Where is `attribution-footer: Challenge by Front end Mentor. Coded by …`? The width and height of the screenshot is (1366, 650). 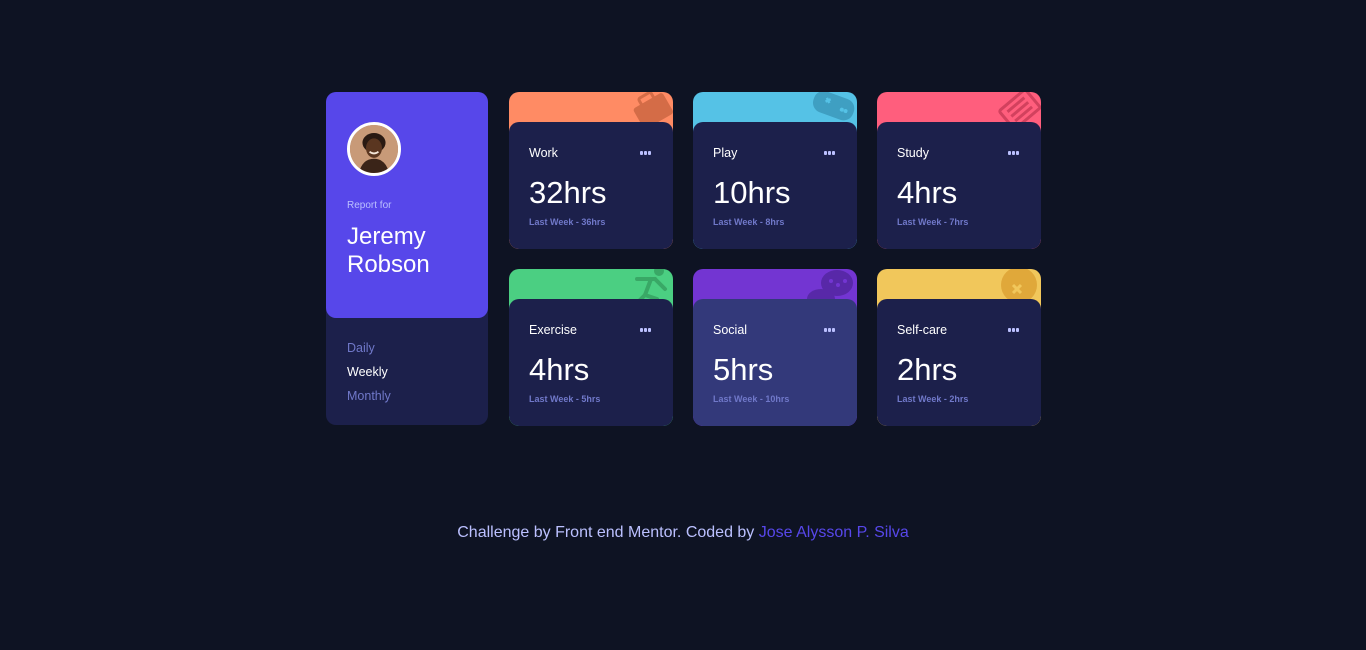 attribution-footer: Challenge by Front end Mentor. Coded by … is located at coordinates (683, 533).